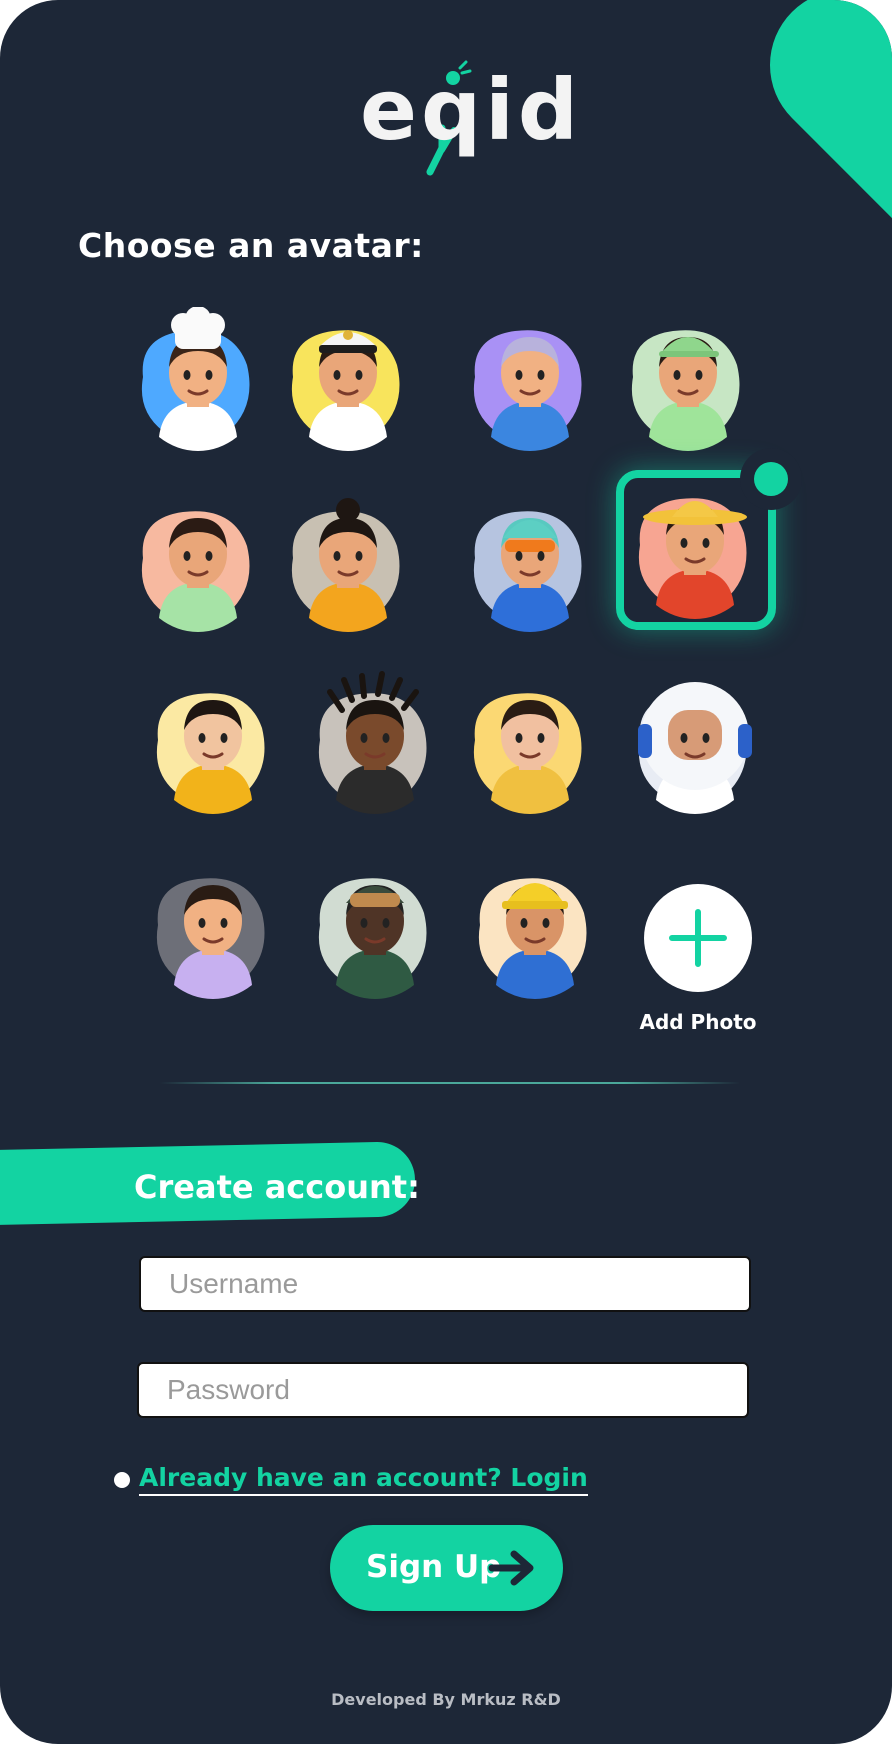  What do you see at coordinates (771, 479) in the screenshot?
I see `selected-indicator-icon` at bounding box center [771, 479].